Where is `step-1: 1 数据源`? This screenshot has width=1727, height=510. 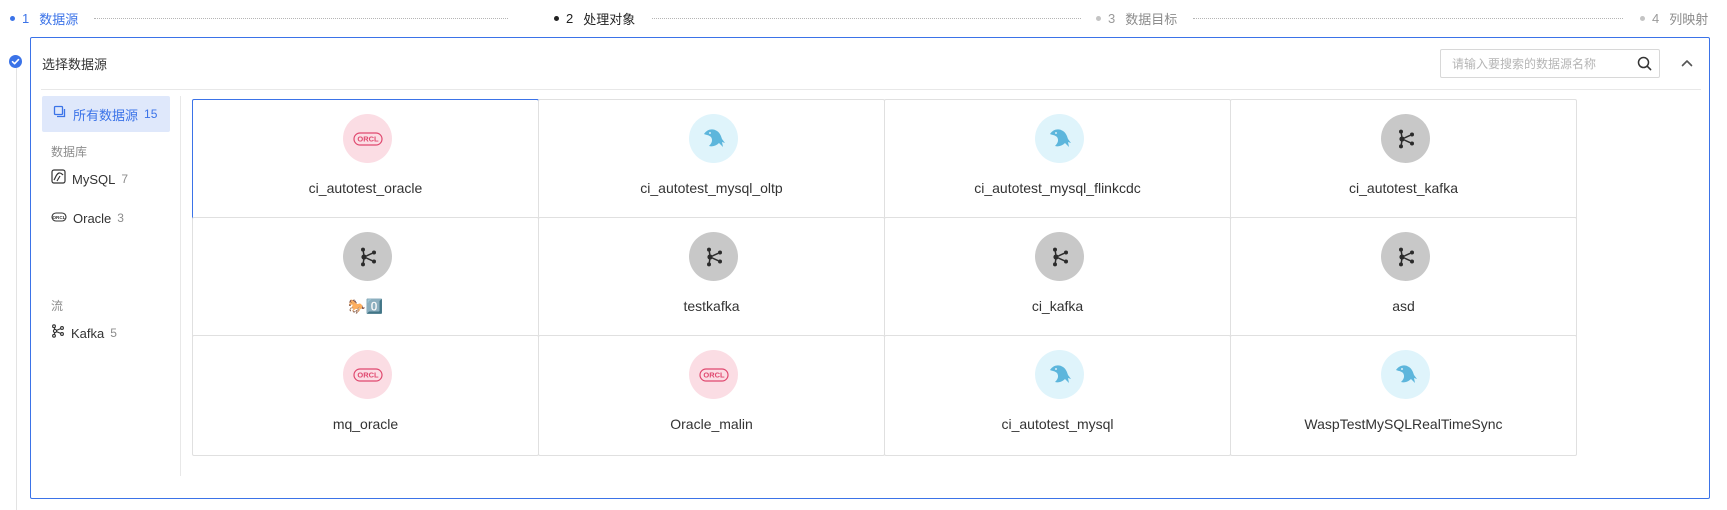 step-1: 1 数据源 is located at coordinates (44, 18).